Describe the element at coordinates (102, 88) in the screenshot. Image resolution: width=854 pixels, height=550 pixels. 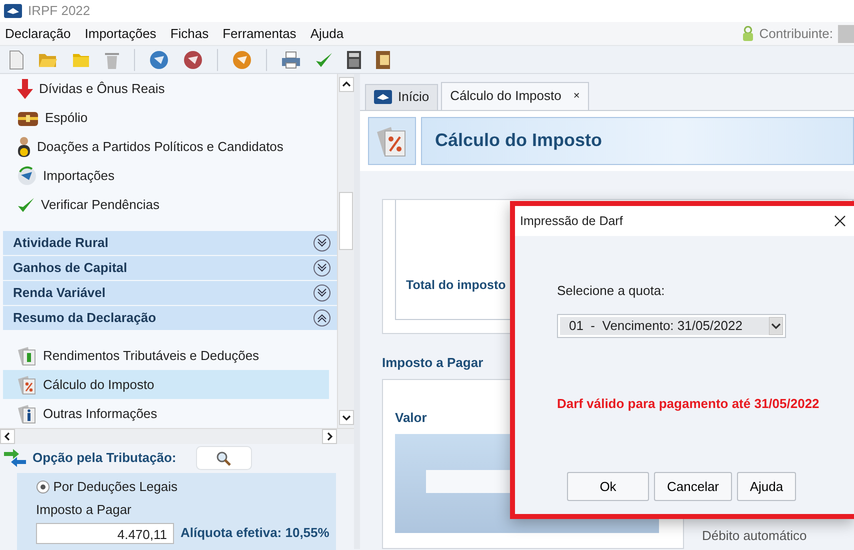
I see `sidebar-item: Dívidas e Ônus Reais` at that location.